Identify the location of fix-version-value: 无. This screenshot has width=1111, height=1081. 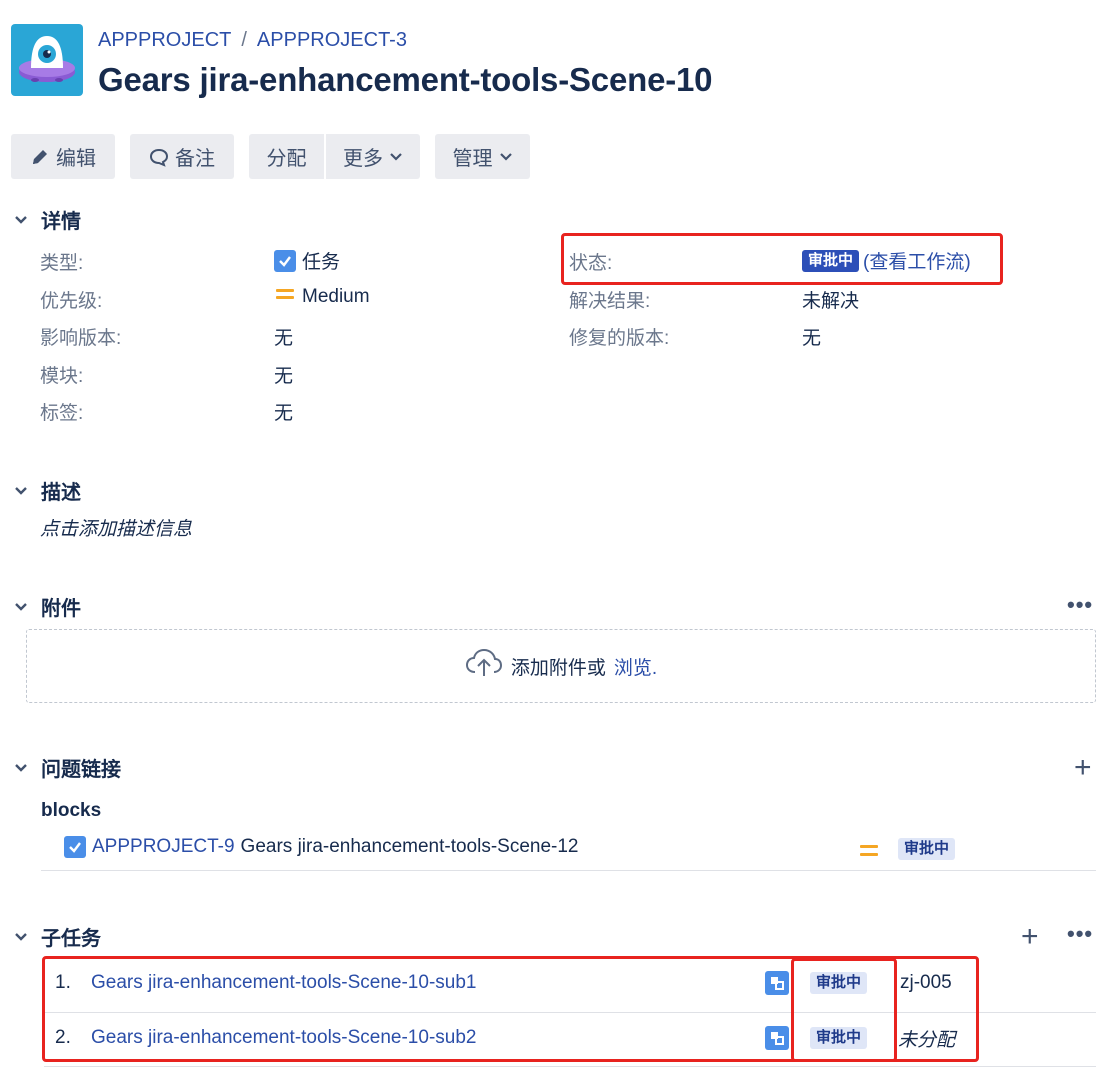
(812, 338).